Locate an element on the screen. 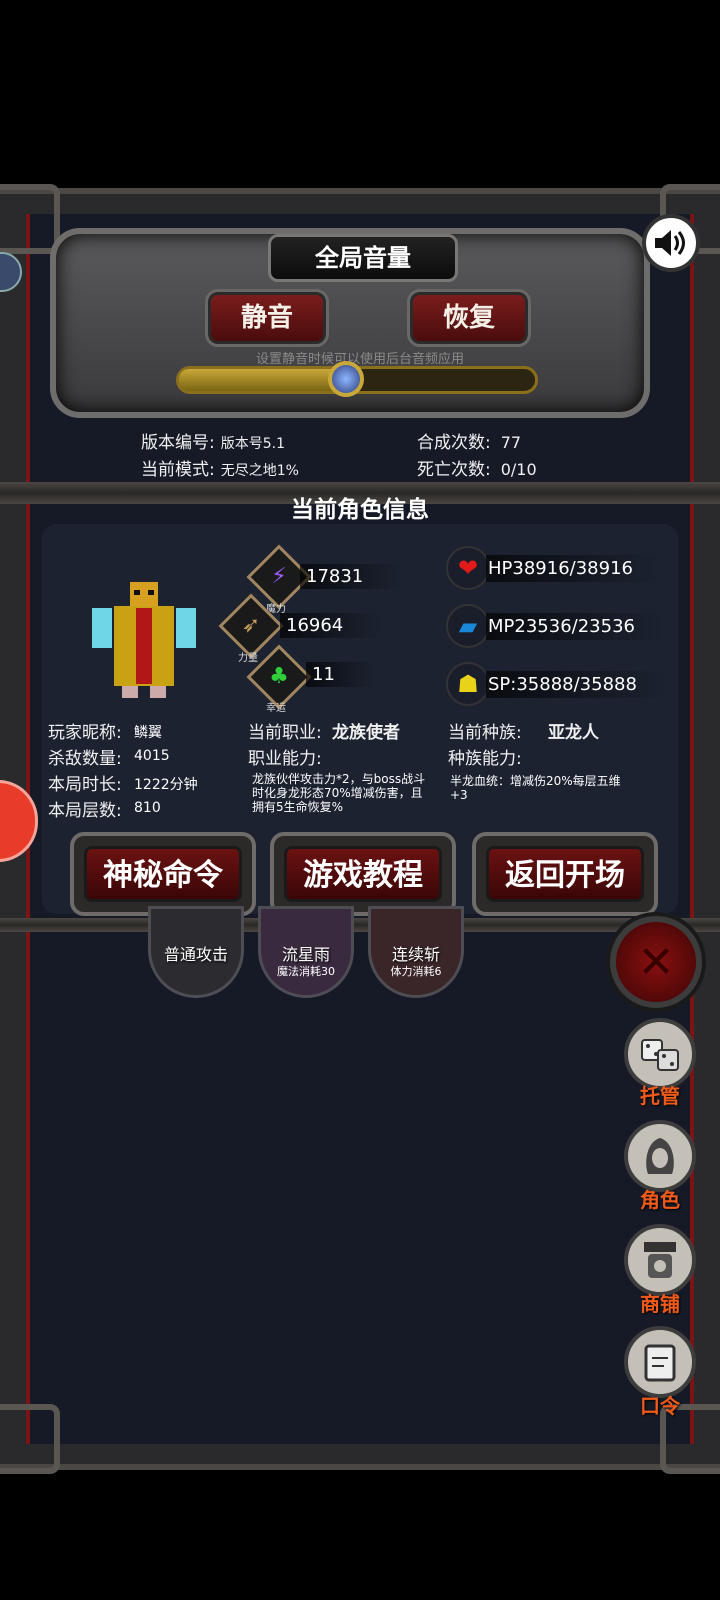  job-value: 龙族使者 is located at coordinates (366, 733).